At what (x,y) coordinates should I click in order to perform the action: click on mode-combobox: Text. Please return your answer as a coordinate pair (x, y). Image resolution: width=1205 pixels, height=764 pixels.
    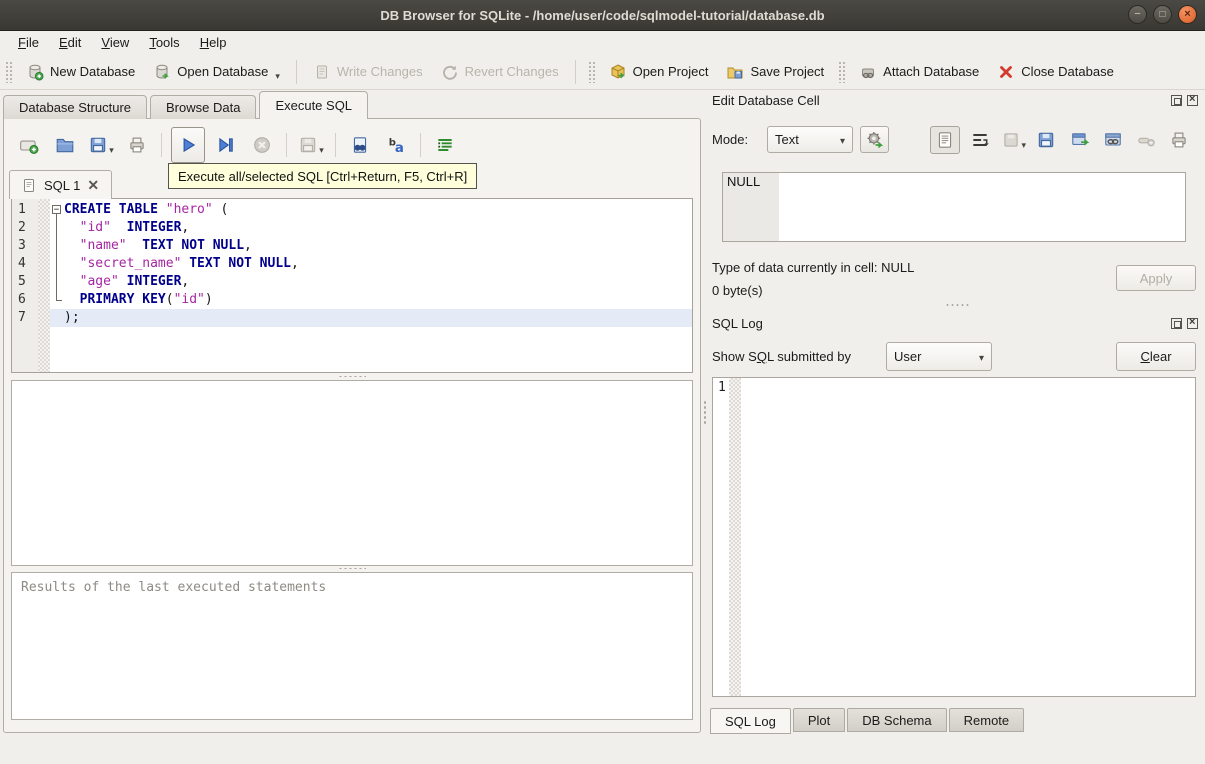
    Looking at the image, I should click on (810, 139).